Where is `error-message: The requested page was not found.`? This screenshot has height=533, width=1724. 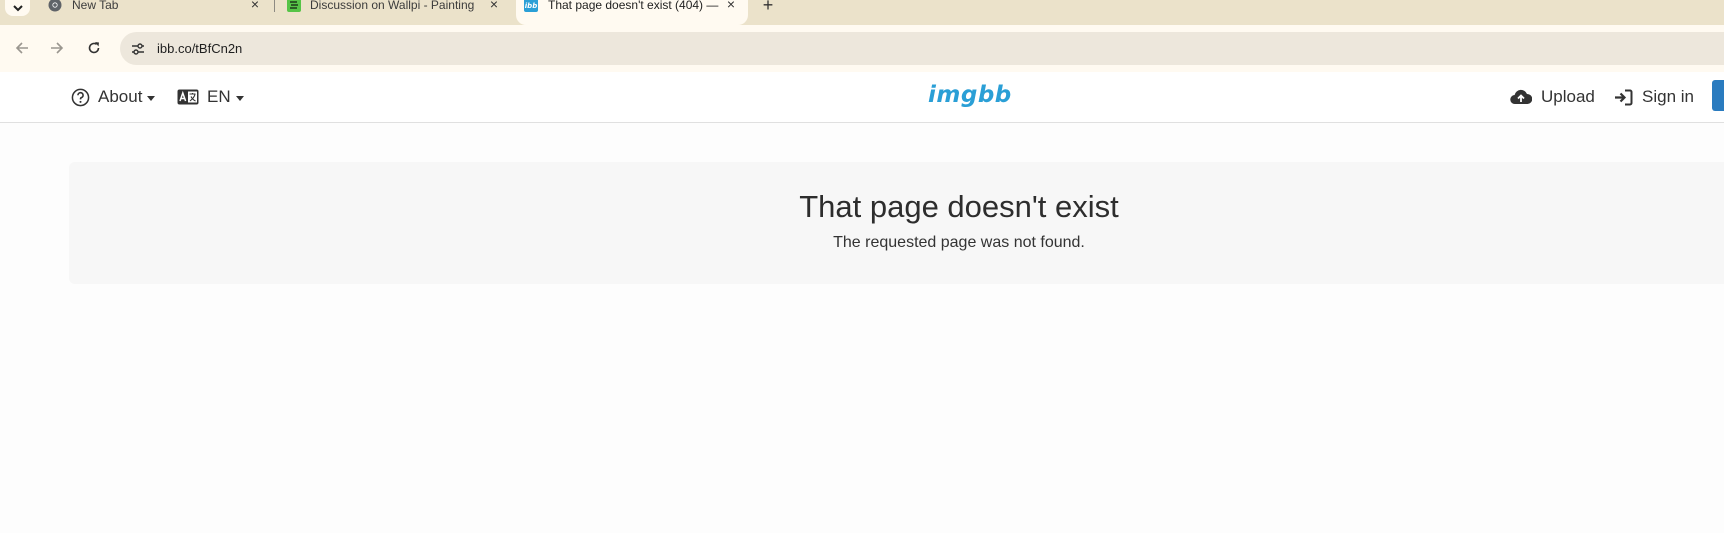 error-message: The requested page was not found. is located at coordinates (959, 242).